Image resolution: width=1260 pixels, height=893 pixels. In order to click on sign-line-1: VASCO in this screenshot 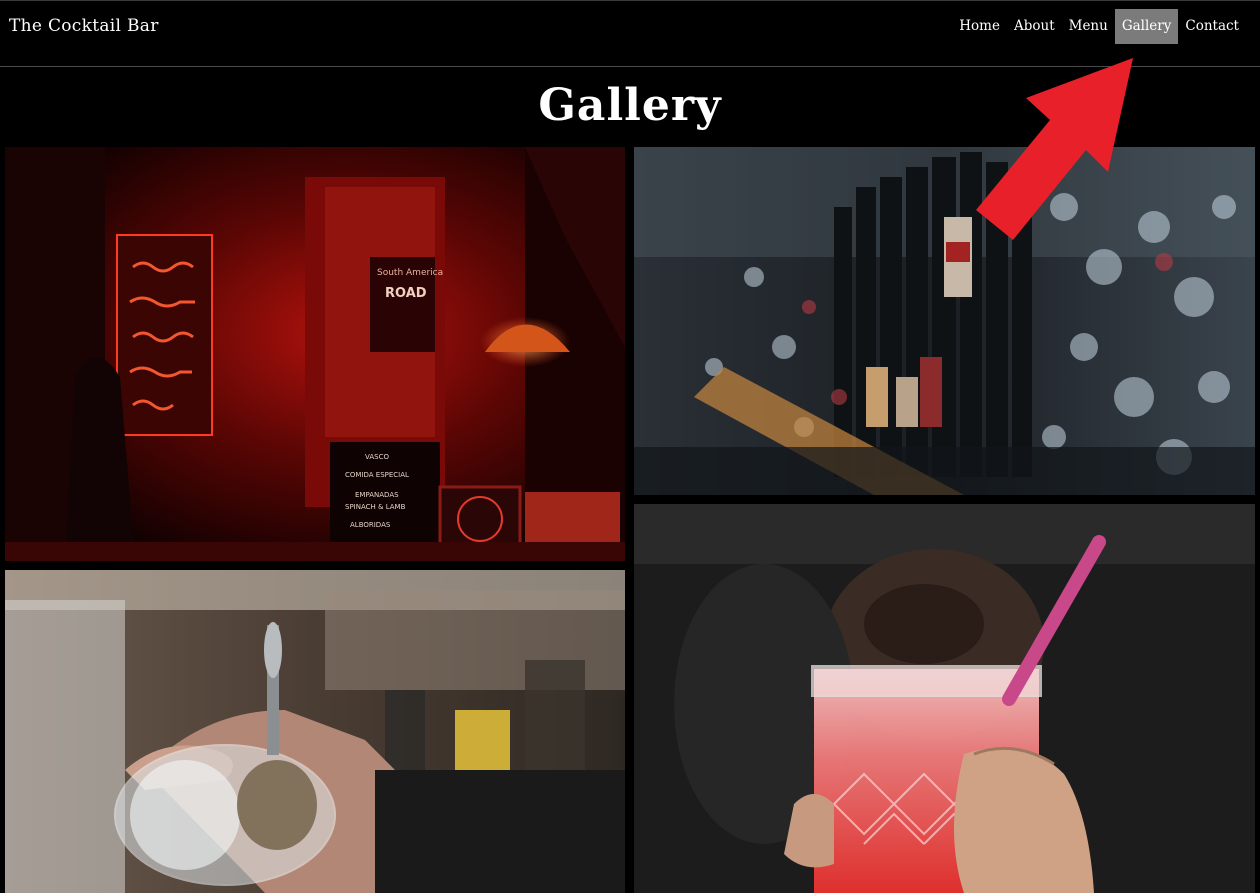, I will do `click(377, 457)`.